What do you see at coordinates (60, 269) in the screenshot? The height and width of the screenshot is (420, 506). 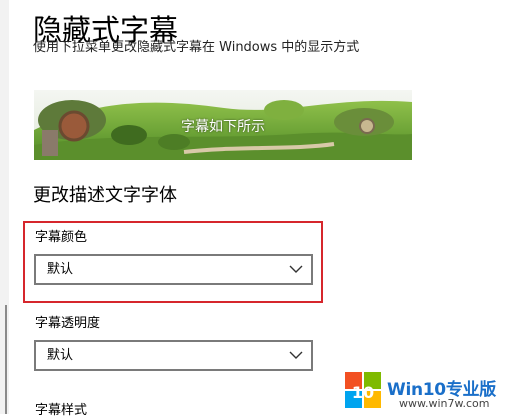 I see `caption-color-value: 默认` at bounding box center [60, 269].